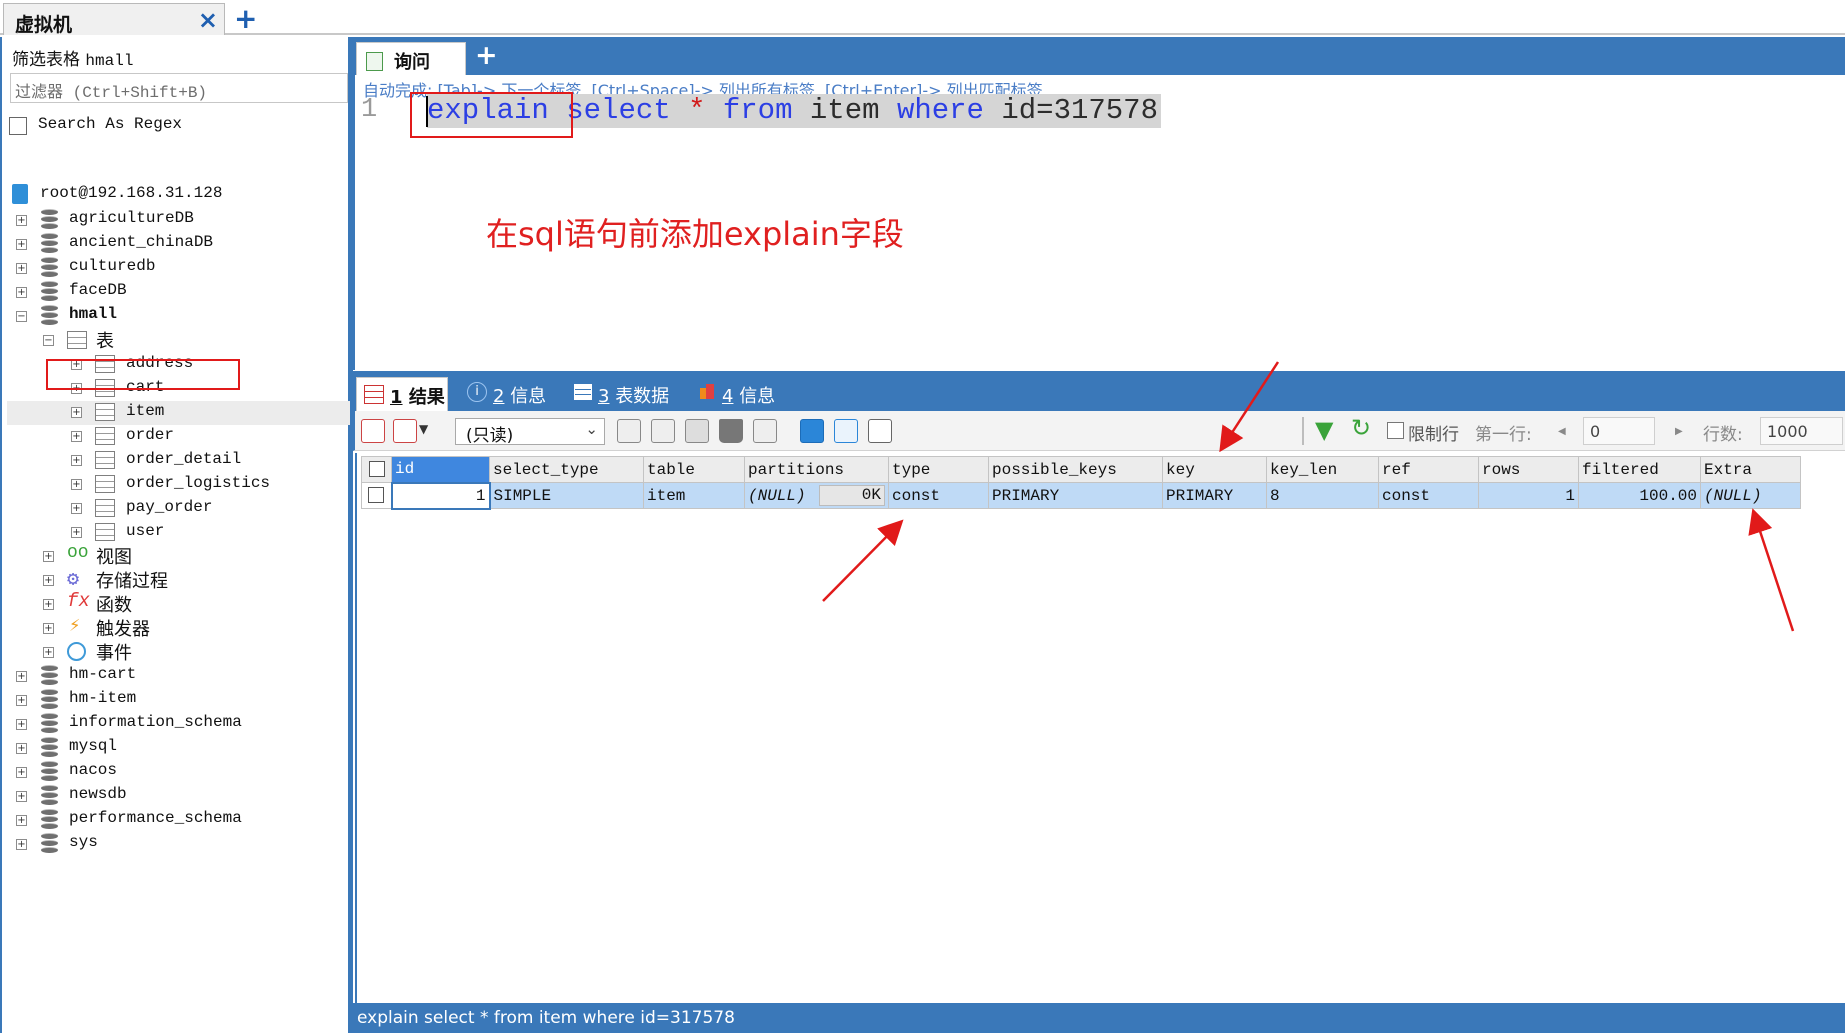 This screenshot has width=1845, height=1033. I want to click on tab-results: 1 结果, so click(402, 394).